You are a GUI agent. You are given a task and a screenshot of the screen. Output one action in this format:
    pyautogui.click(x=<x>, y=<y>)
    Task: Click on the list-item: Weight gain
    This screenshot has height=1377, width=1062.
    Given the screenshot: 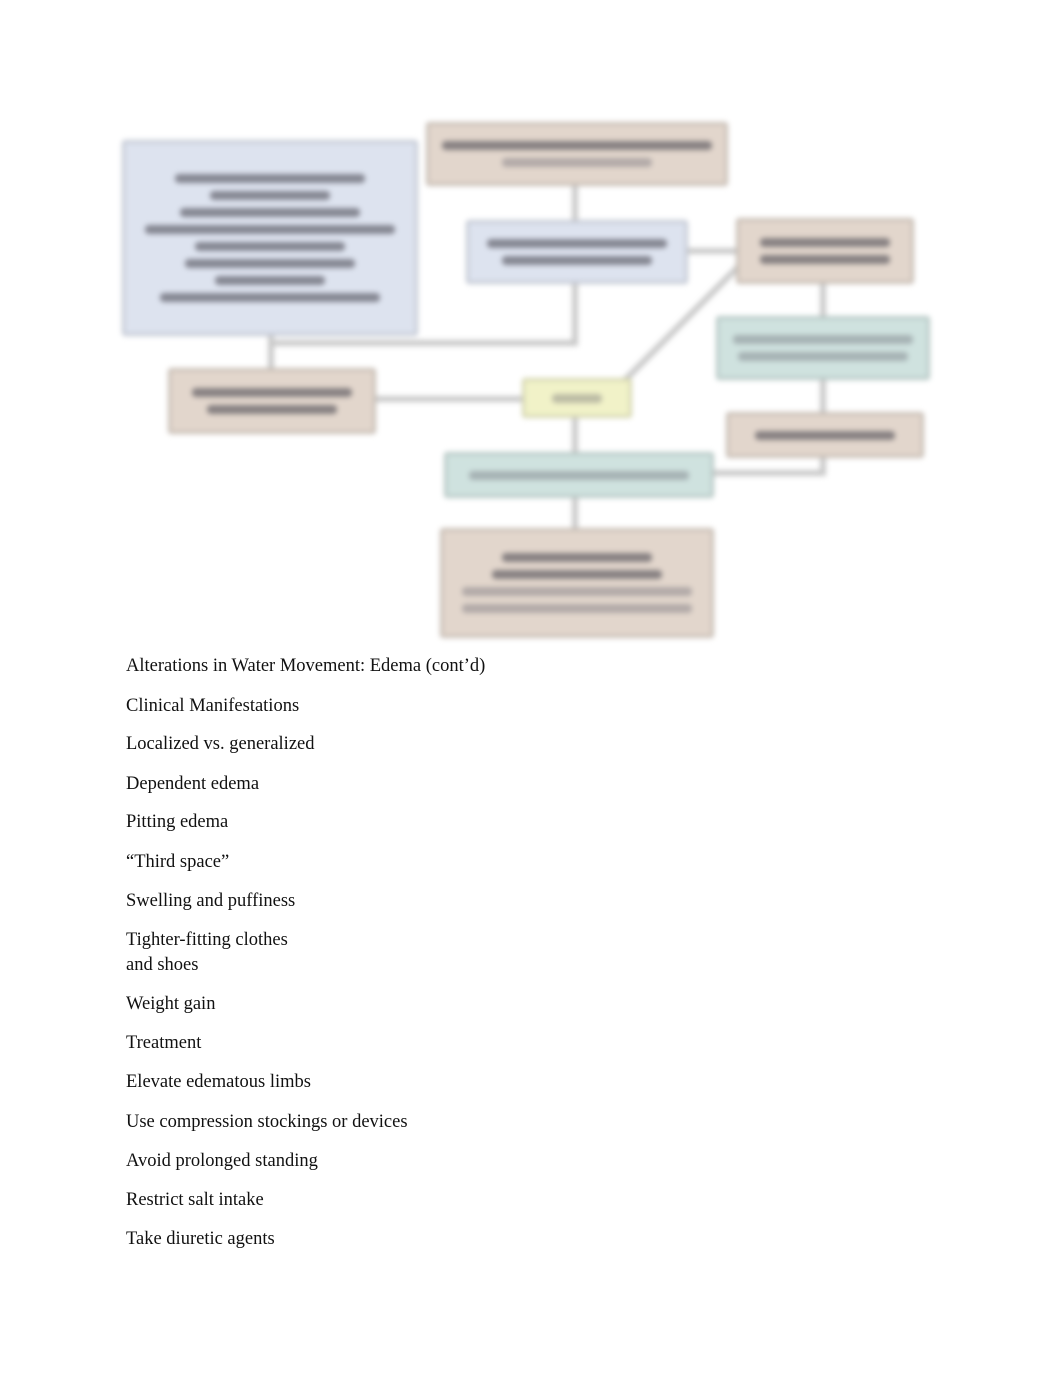 What is the action you would take?
    pyautogui.click(x=171, y=1004)
    